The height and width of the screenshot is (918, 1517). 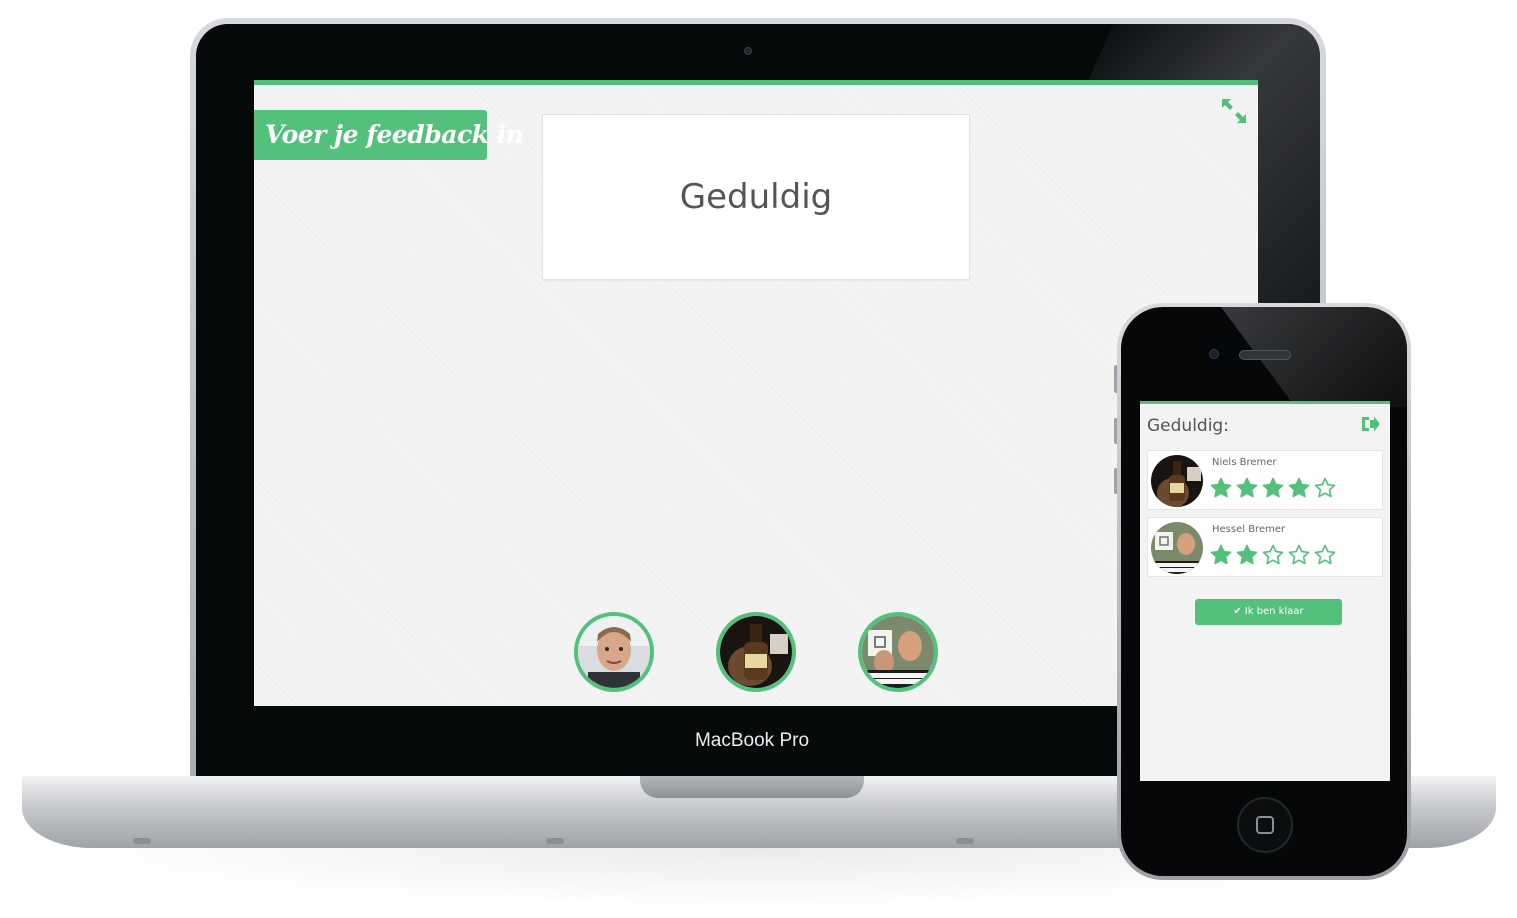 I want to click on word-card: Geduldig, so click(x=756, y=197).